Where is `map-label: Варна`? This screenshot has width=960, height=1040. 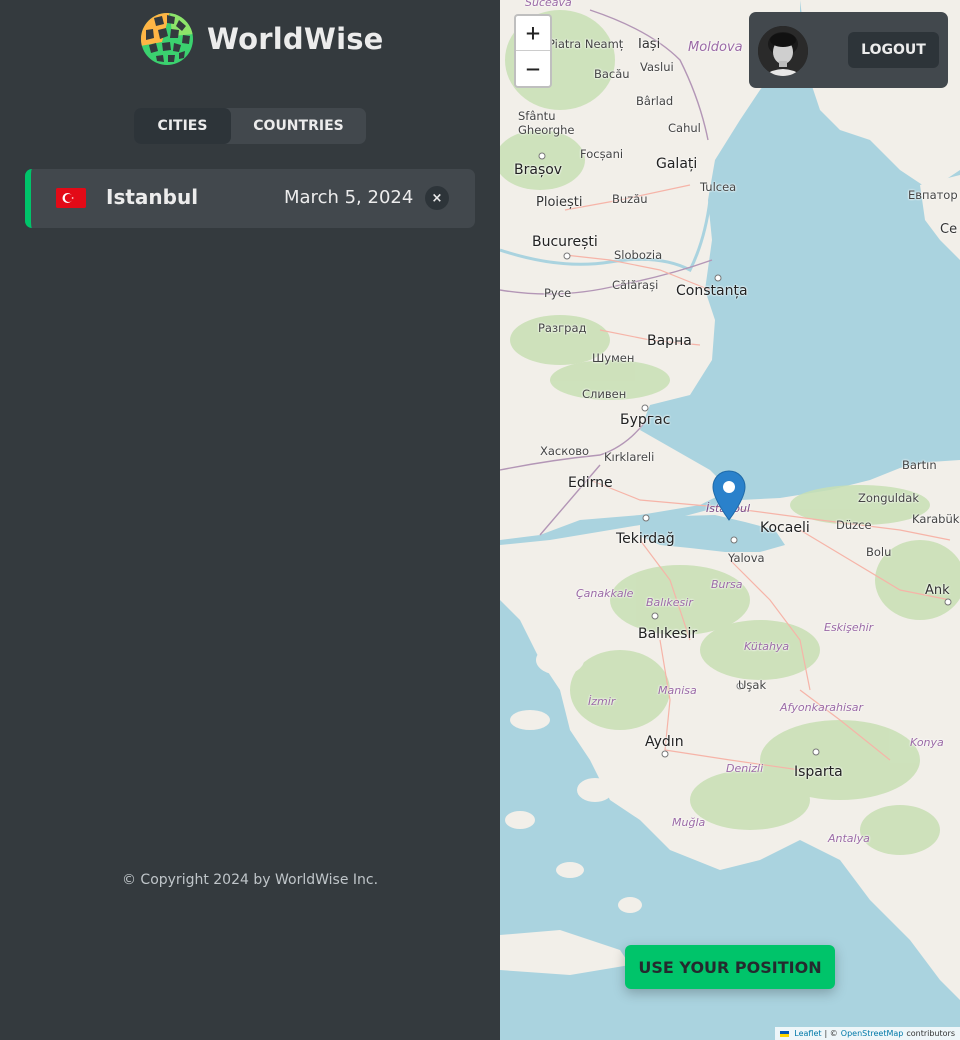
map-label: Варна is located at coordinates (669, 341).